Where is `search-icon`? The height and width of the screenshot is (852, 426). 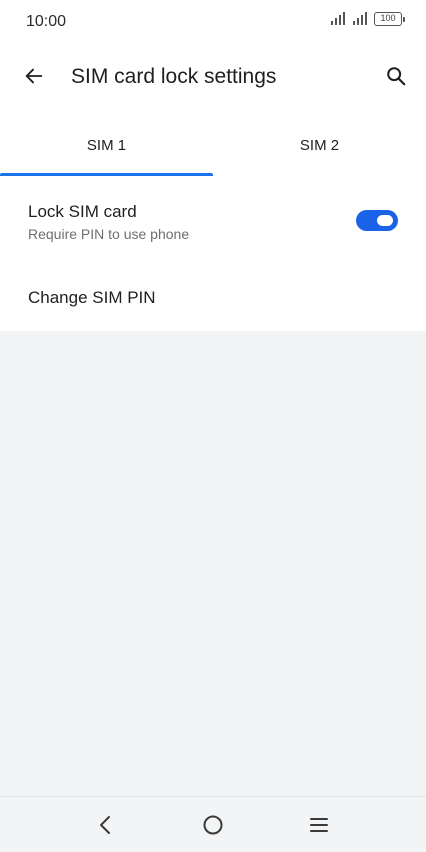 search-icon is located at coordinates (396, 76).